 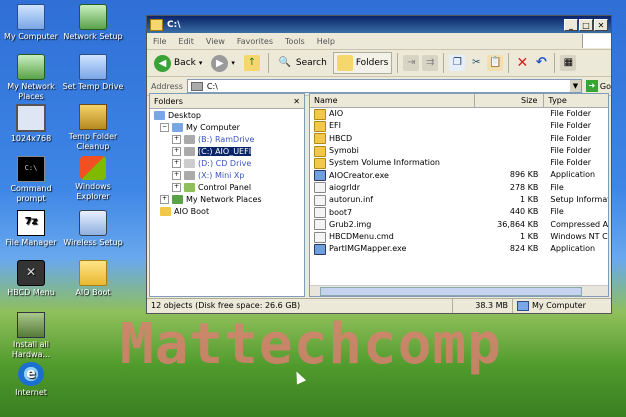 What do you see at coordinates (459, 200) in the screenshot?
I see `table-row: autorun.inf 1 KB Setup Information` at bounding box center [459, 200].